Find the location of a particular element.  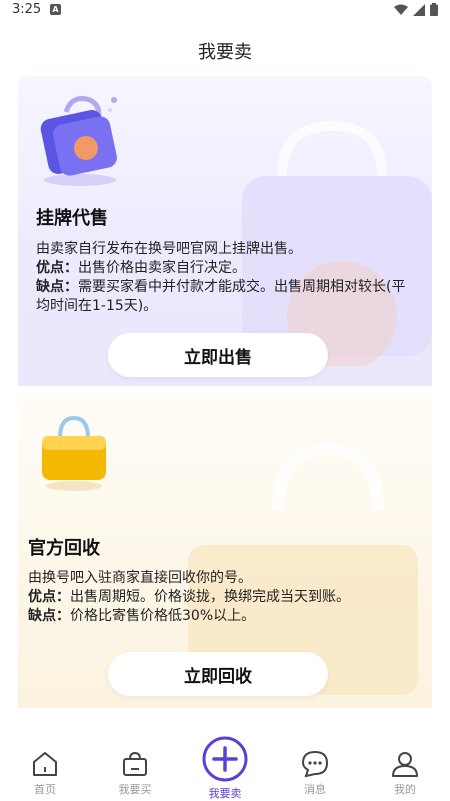

recycle-card-title: 官方回收 is located at coordinates (64, 548).